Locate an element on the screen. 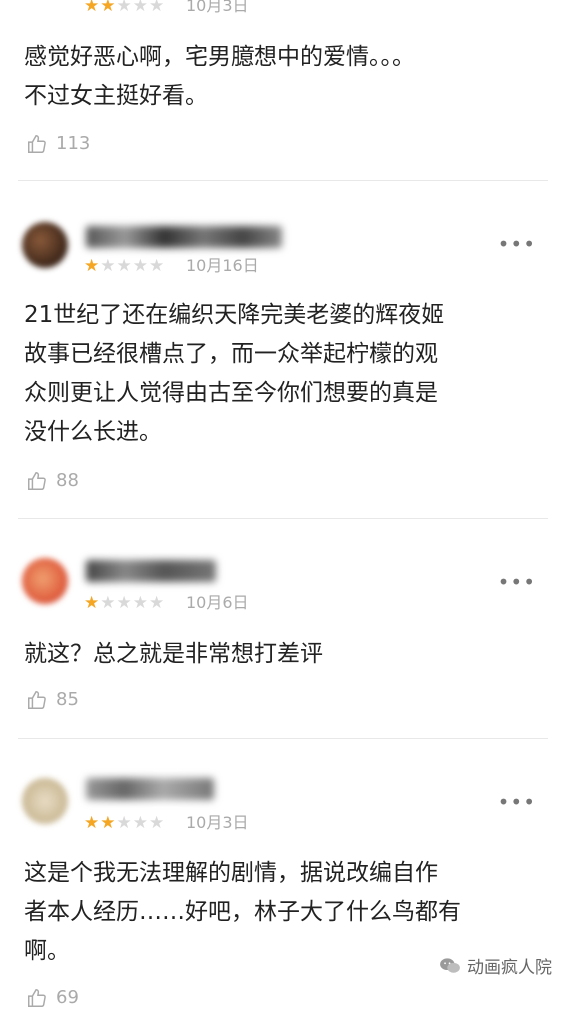  wechat-icon is located at coordinates (450, 965).